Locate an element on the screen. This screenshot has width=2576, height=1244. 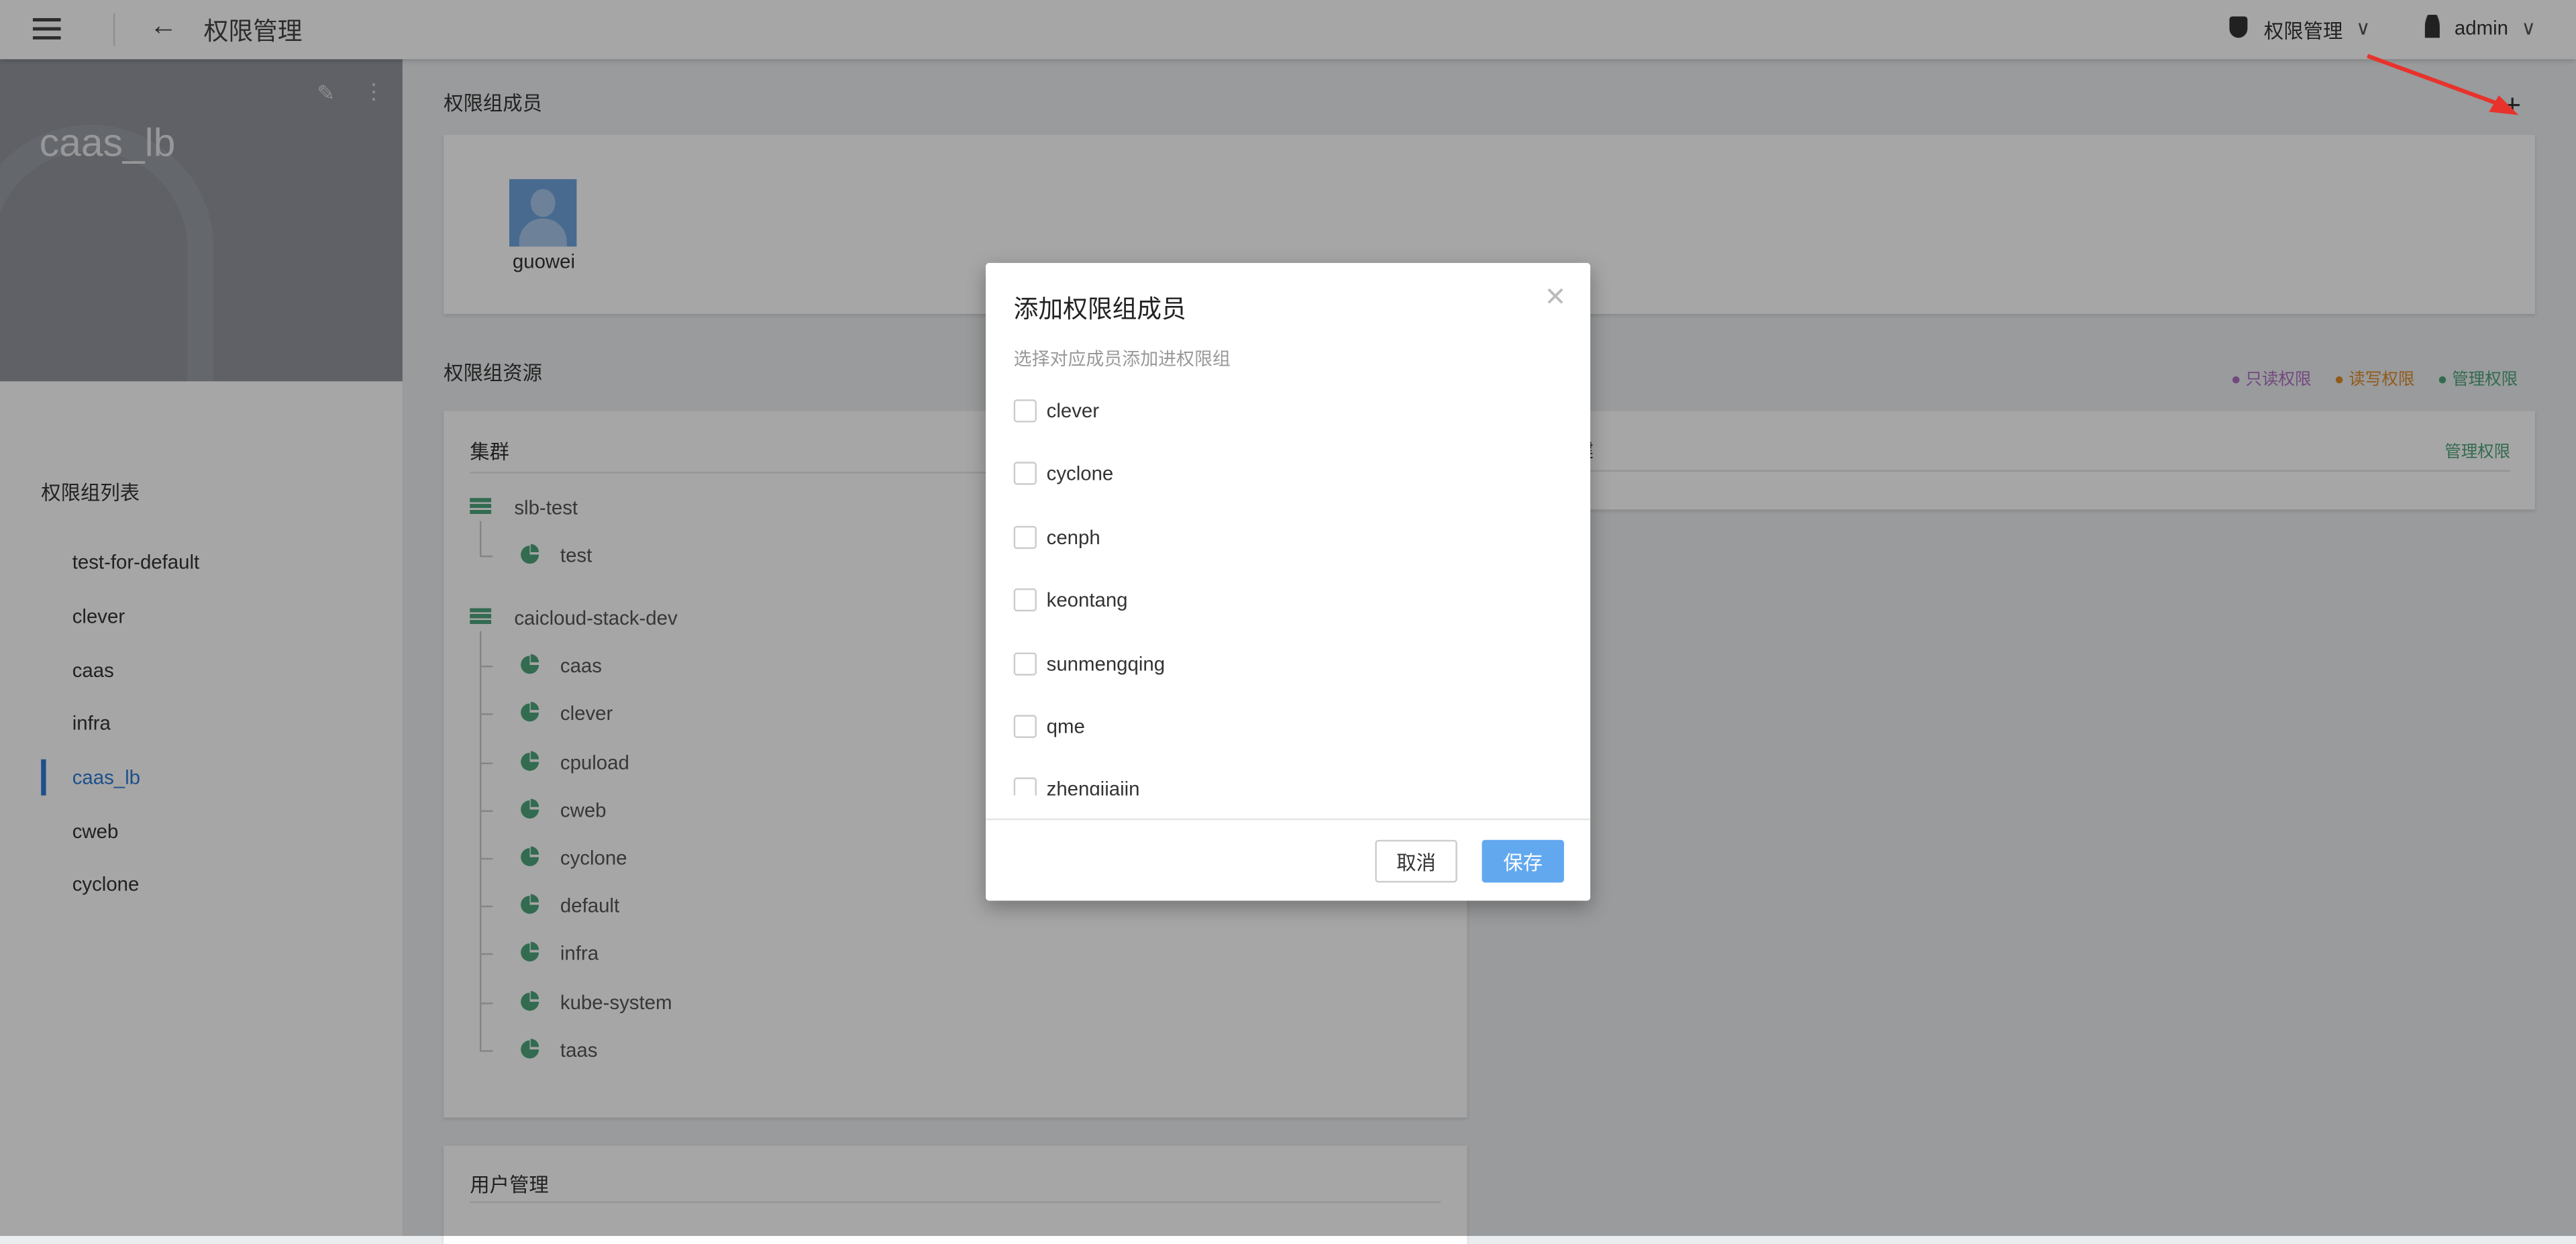
member-option: keontang is located at coordinates (1070, 600).